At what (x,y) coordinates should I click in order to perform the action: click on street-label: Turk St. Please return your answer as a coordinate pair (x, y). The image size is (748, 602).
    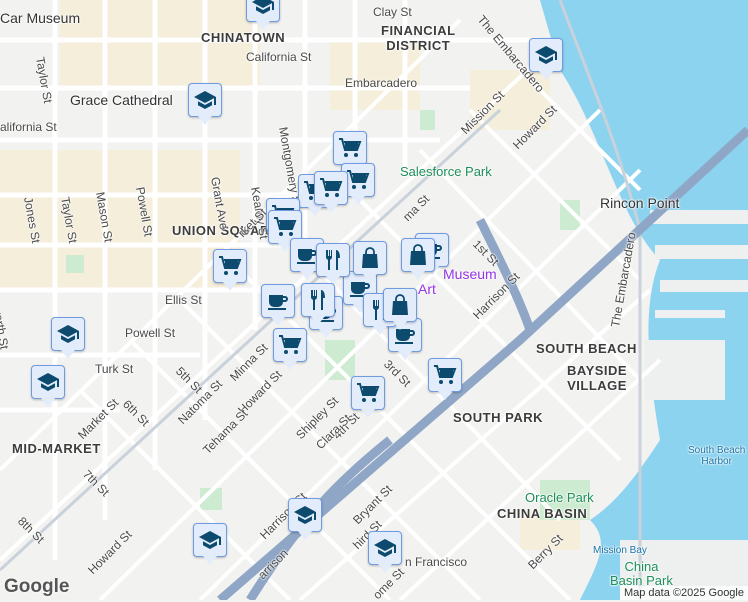
    Looking at the image, I should click on (114, 369).